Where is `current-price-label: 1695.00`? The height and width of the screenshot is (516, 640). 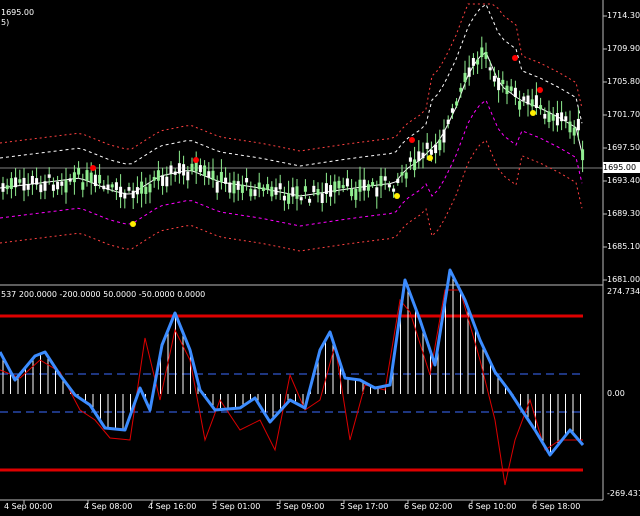 current-price-label: 1695.00 is located at coordinates (621, 167).